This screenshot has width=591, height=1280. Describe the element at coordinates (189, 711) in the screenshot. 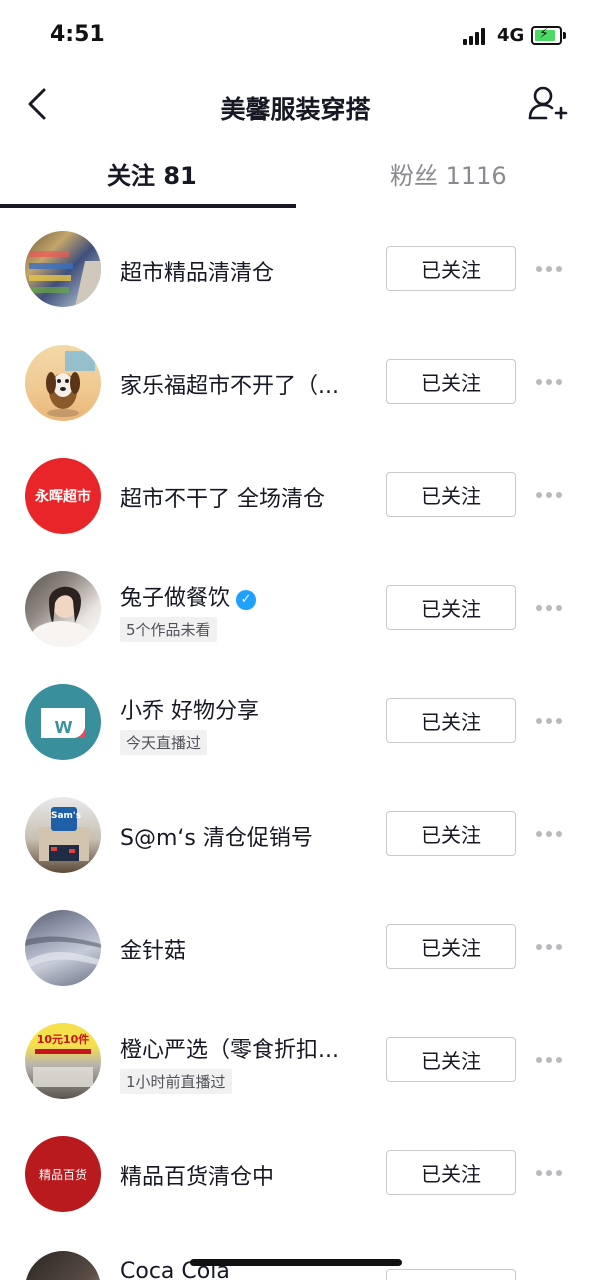

I see `user-name: 小乔 好物分享` at that location.